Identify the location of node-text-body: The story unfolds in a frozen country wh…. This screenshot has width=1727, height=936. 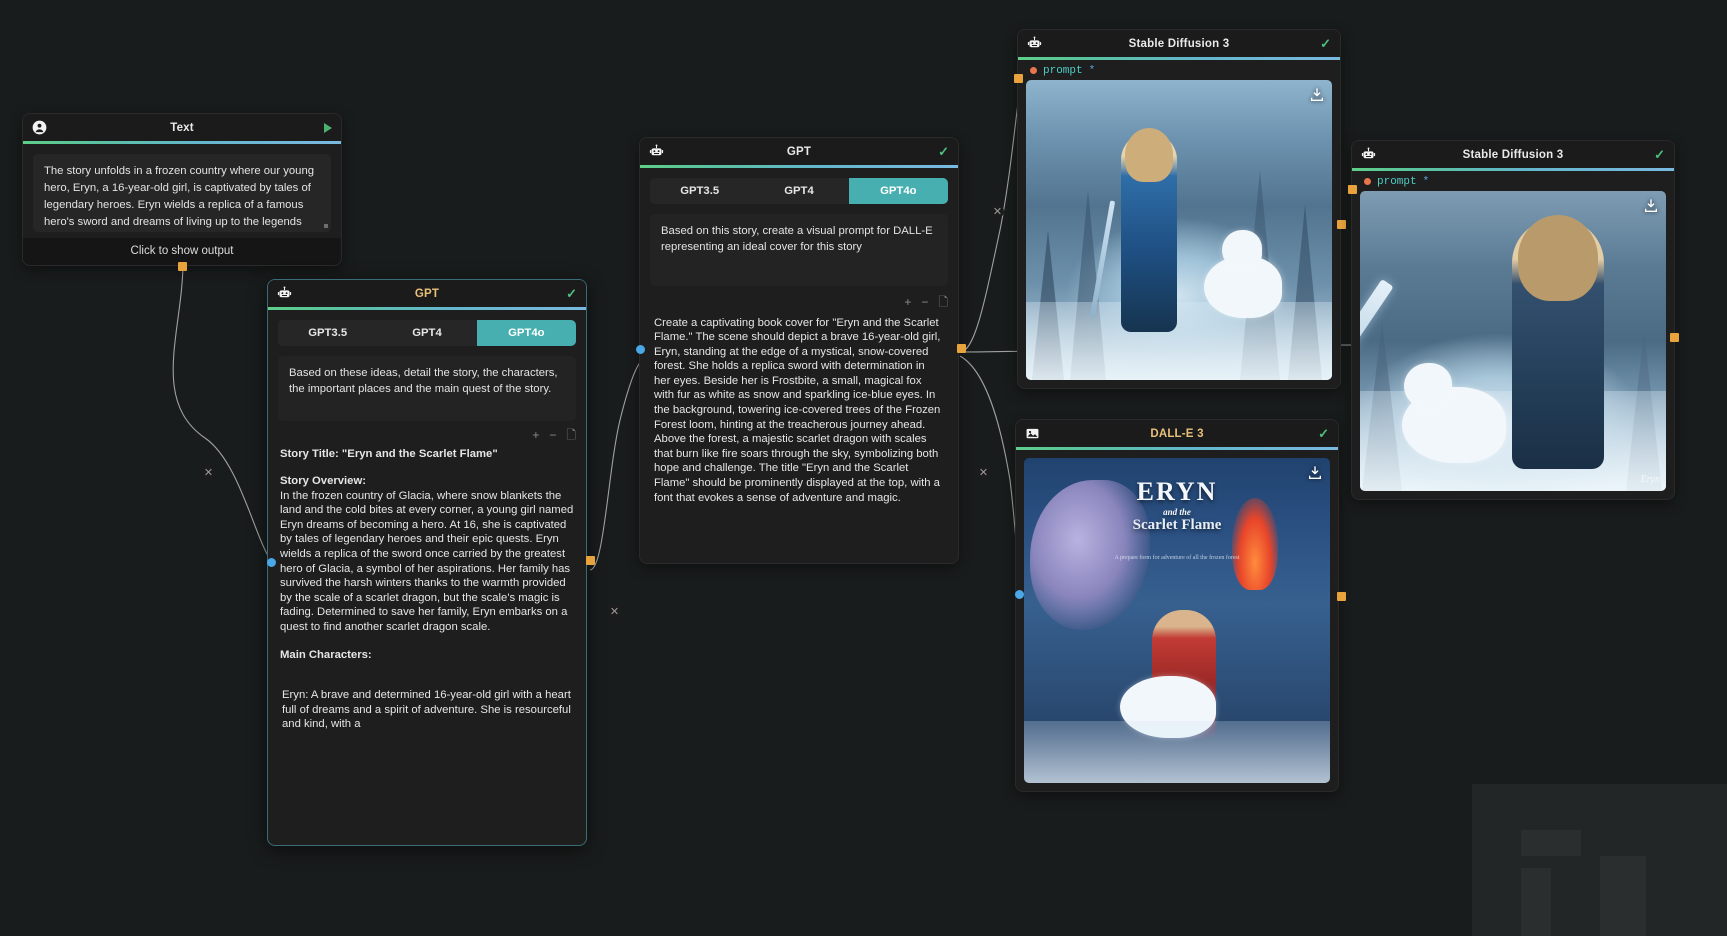
(182, 191).